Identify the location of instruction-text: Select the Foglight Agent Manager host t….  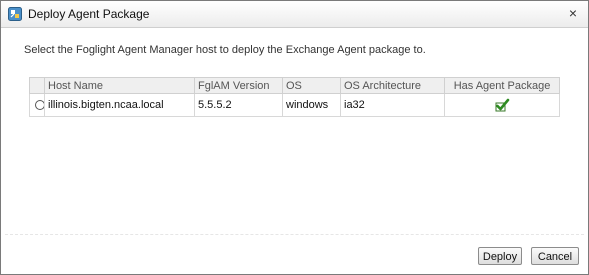
(225, 50).